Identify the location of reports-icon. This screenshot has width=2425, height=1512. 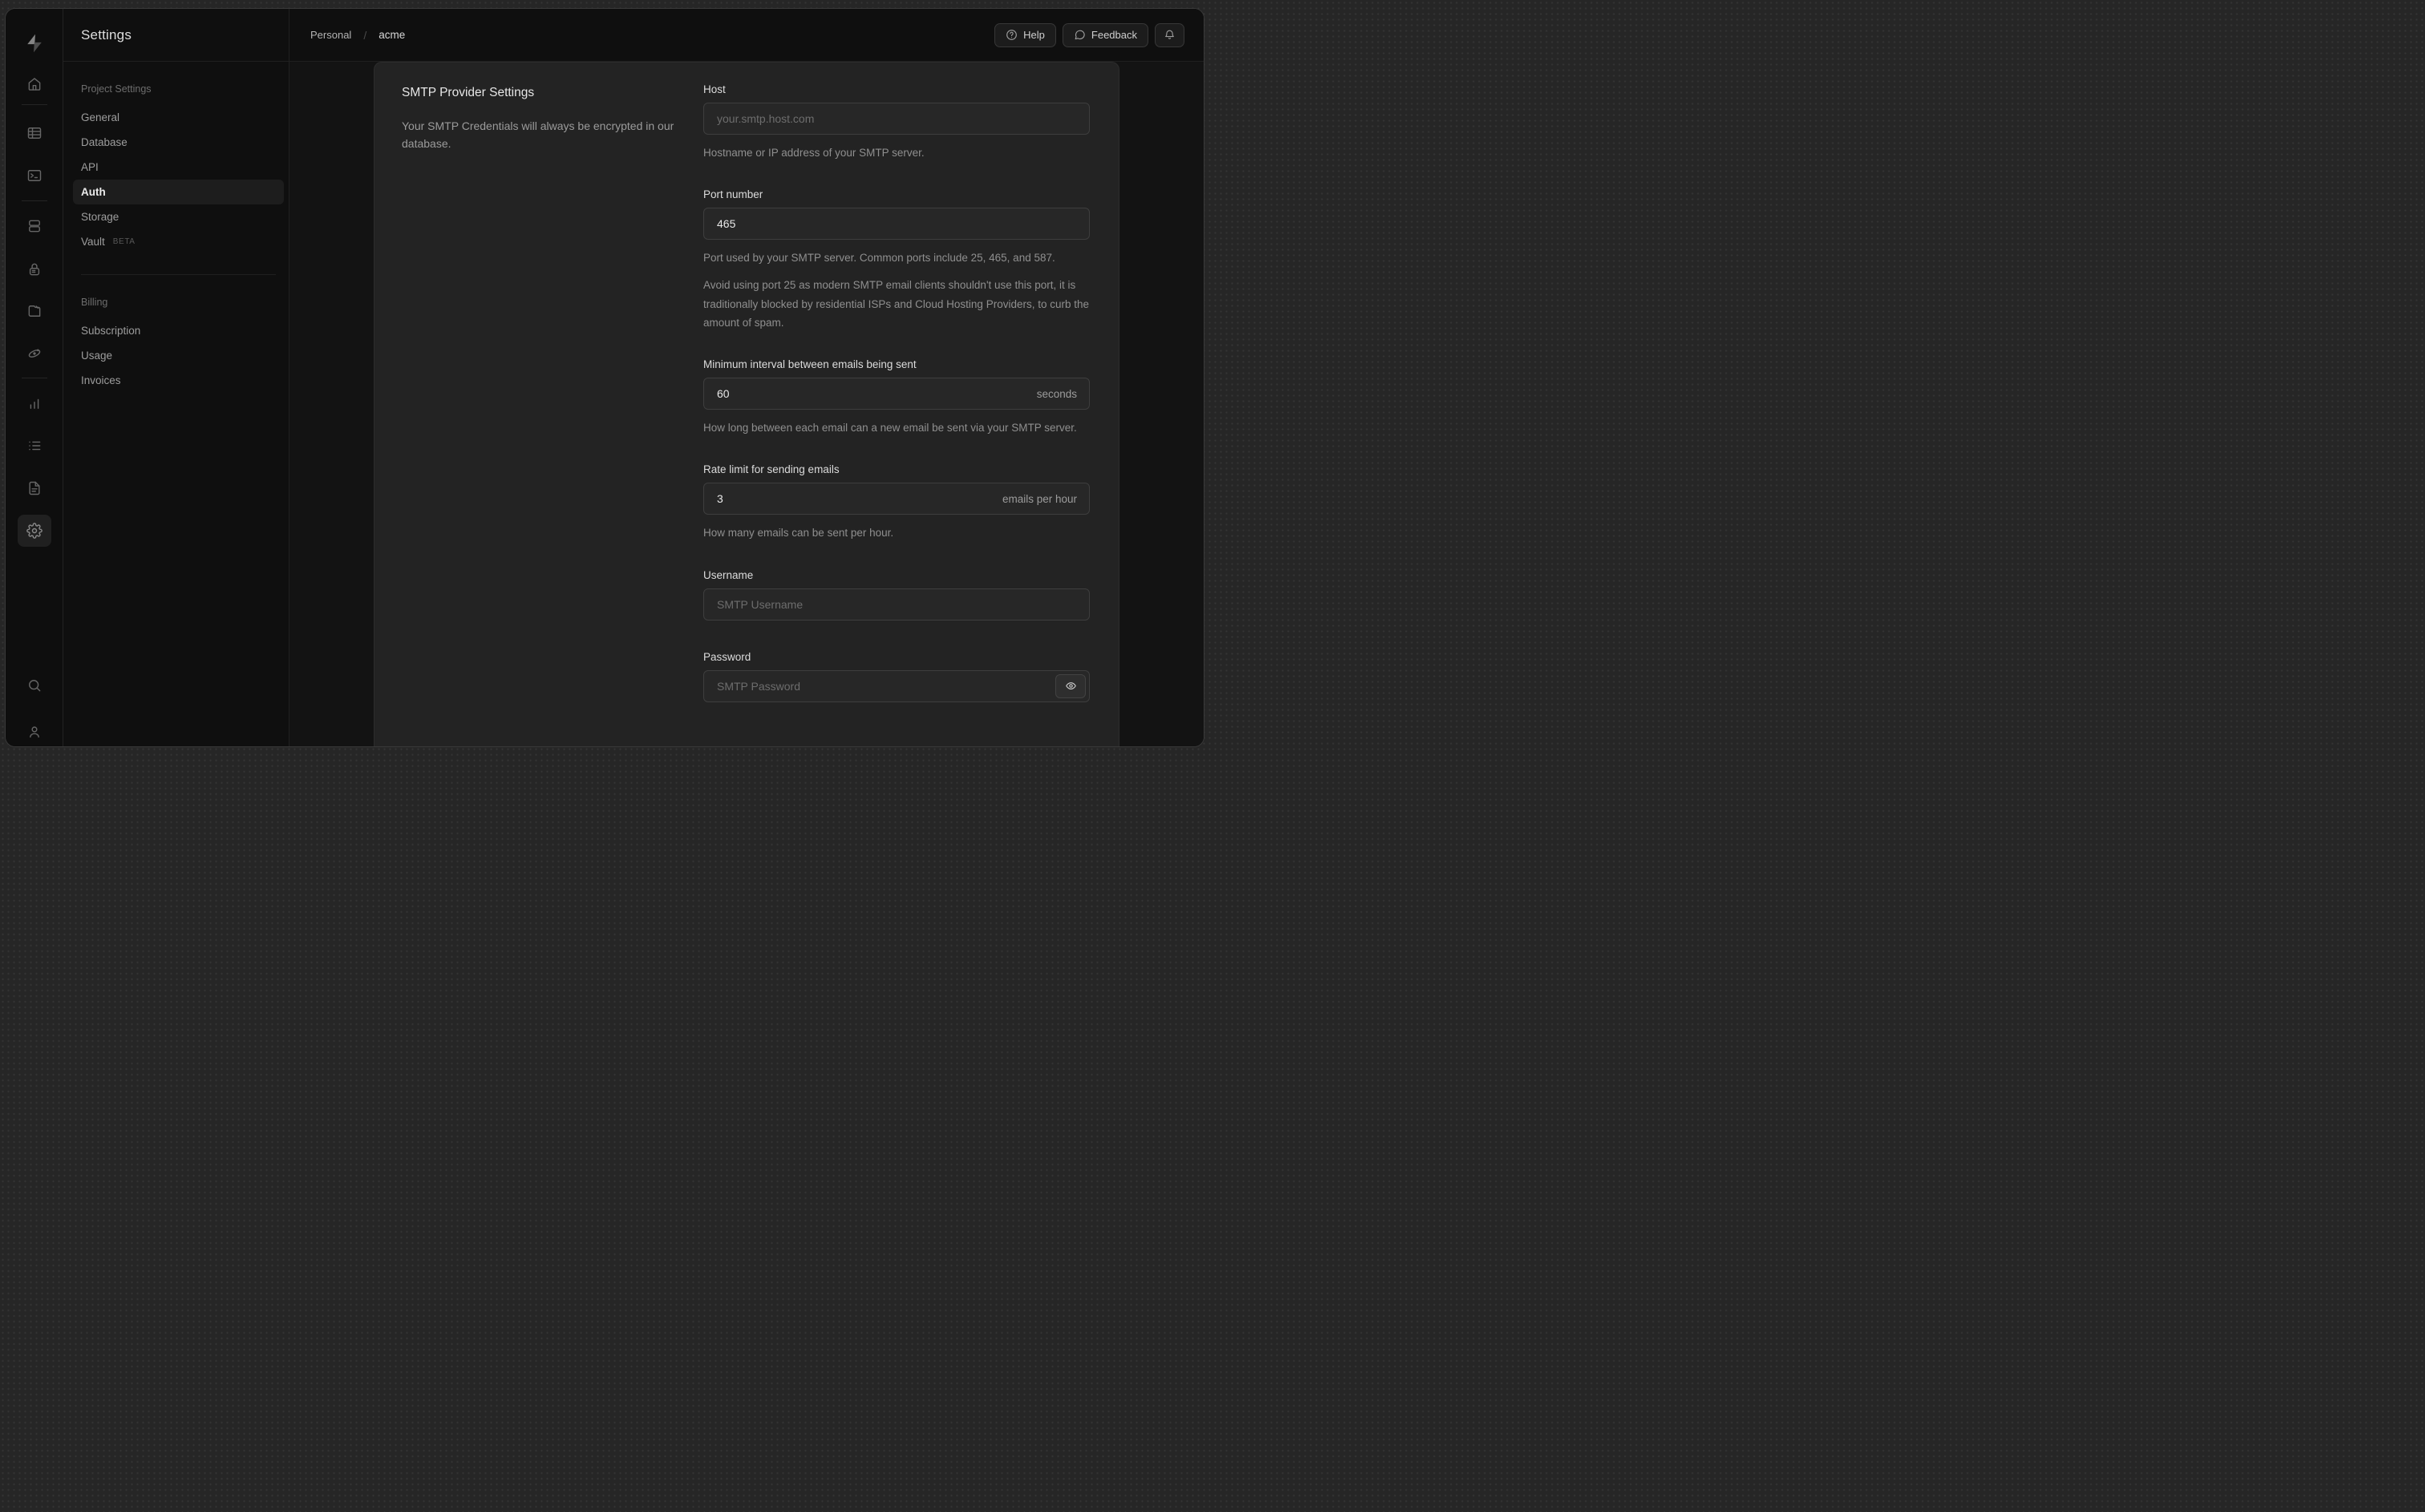
(34, 403).